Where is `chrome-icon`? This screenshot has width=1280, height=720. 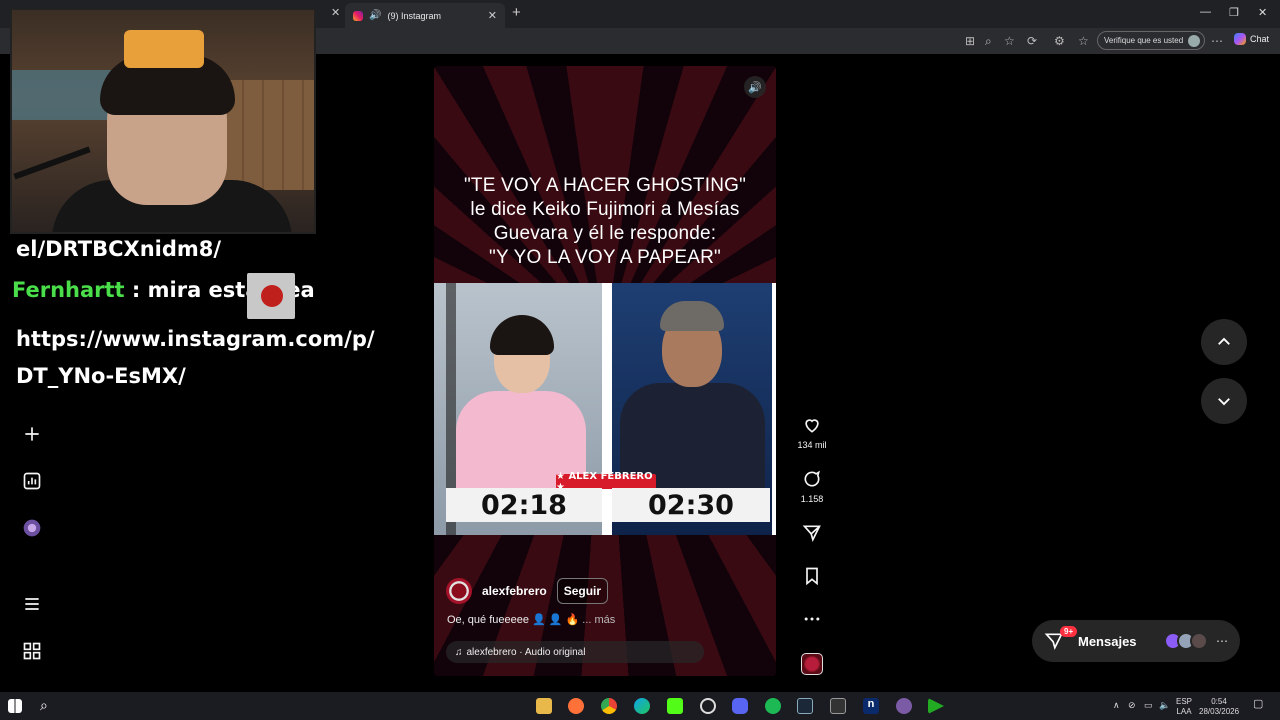 chrome-icon is located at coordinates (609, 706).